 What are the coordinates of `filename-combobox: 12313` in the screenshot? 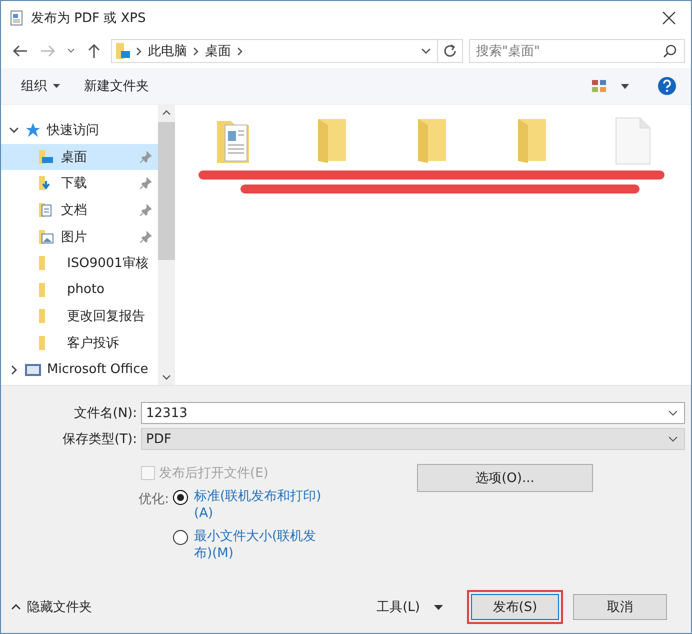 It's located at (413, 413).